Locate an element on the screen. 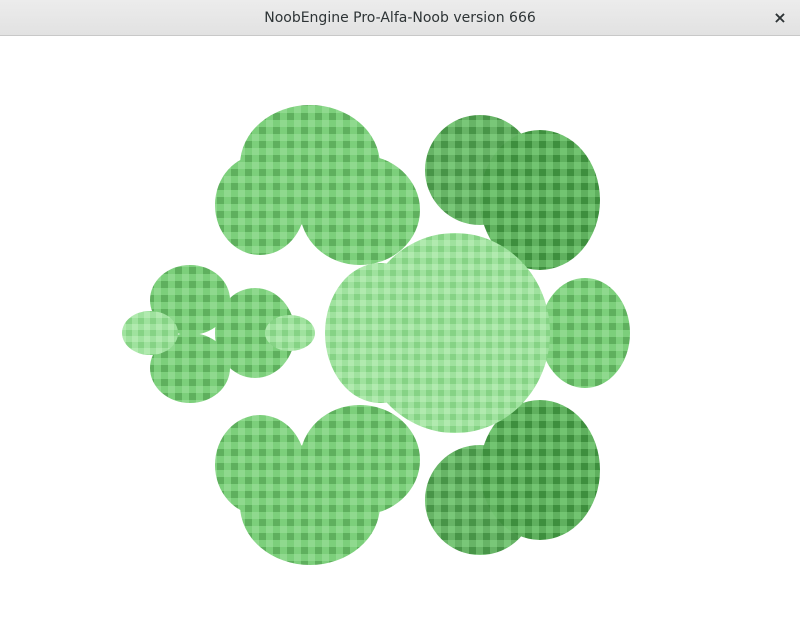  title-bar: NoobEngine Pro-Alfa-Noob version 666 × is located at coordinates (400, 18).